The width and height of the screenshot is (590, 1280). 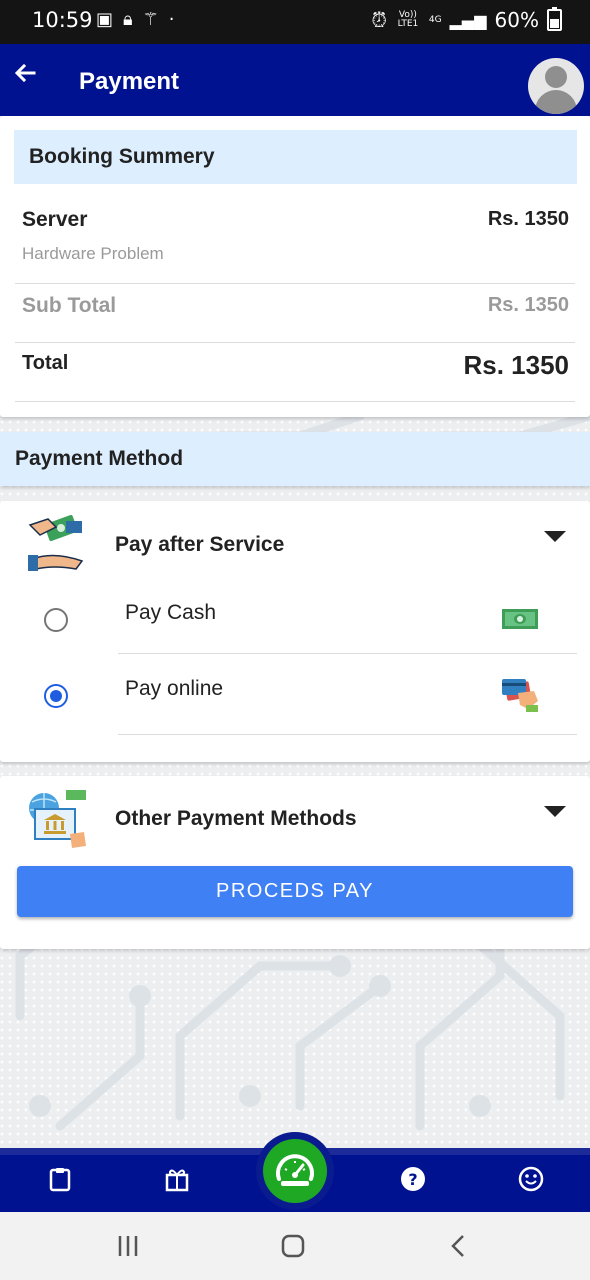 What do you see at coordinates (554, 19) in the screenshot?
I see `battery-icon` at bounding box center [554, 19].